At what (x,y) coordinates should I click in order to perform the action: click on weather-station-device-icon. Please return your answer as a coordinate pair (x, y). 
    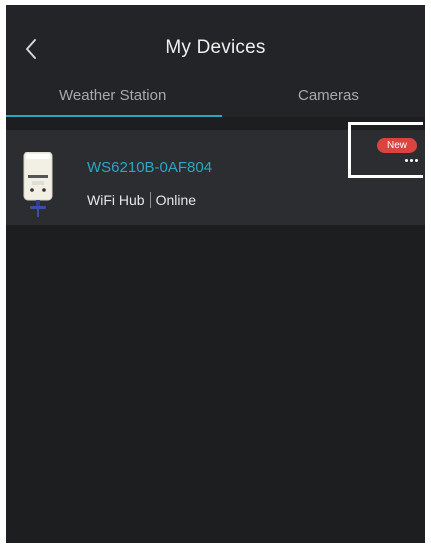
    Looking at the image, I should click on (38, 184).